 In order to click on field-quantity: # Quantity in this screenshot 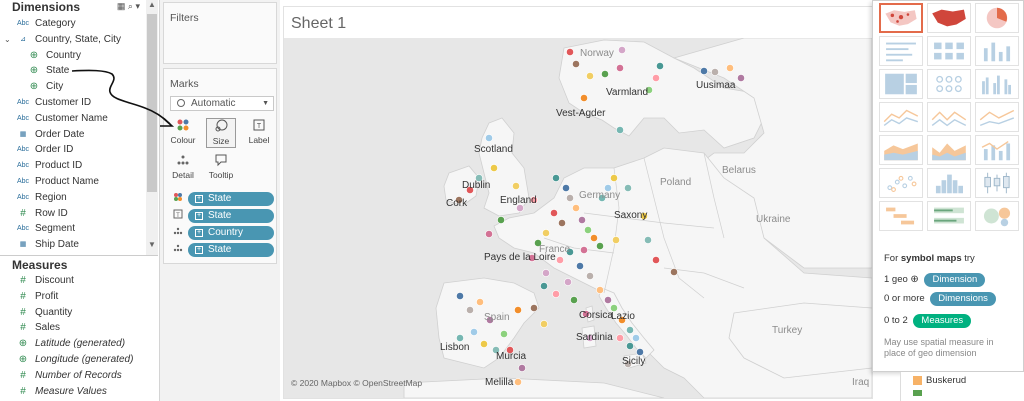, I will do `click(73, 313)`.